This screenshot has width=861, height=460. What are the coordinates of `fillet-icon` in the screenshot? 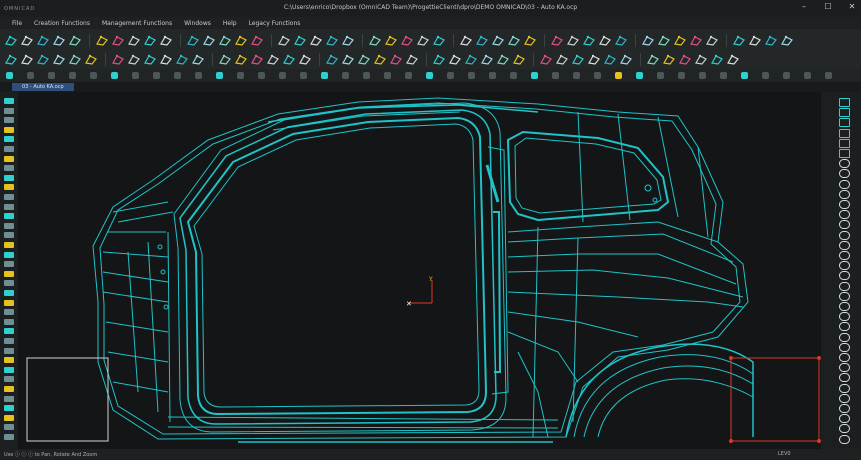 It's located at (529, 40).